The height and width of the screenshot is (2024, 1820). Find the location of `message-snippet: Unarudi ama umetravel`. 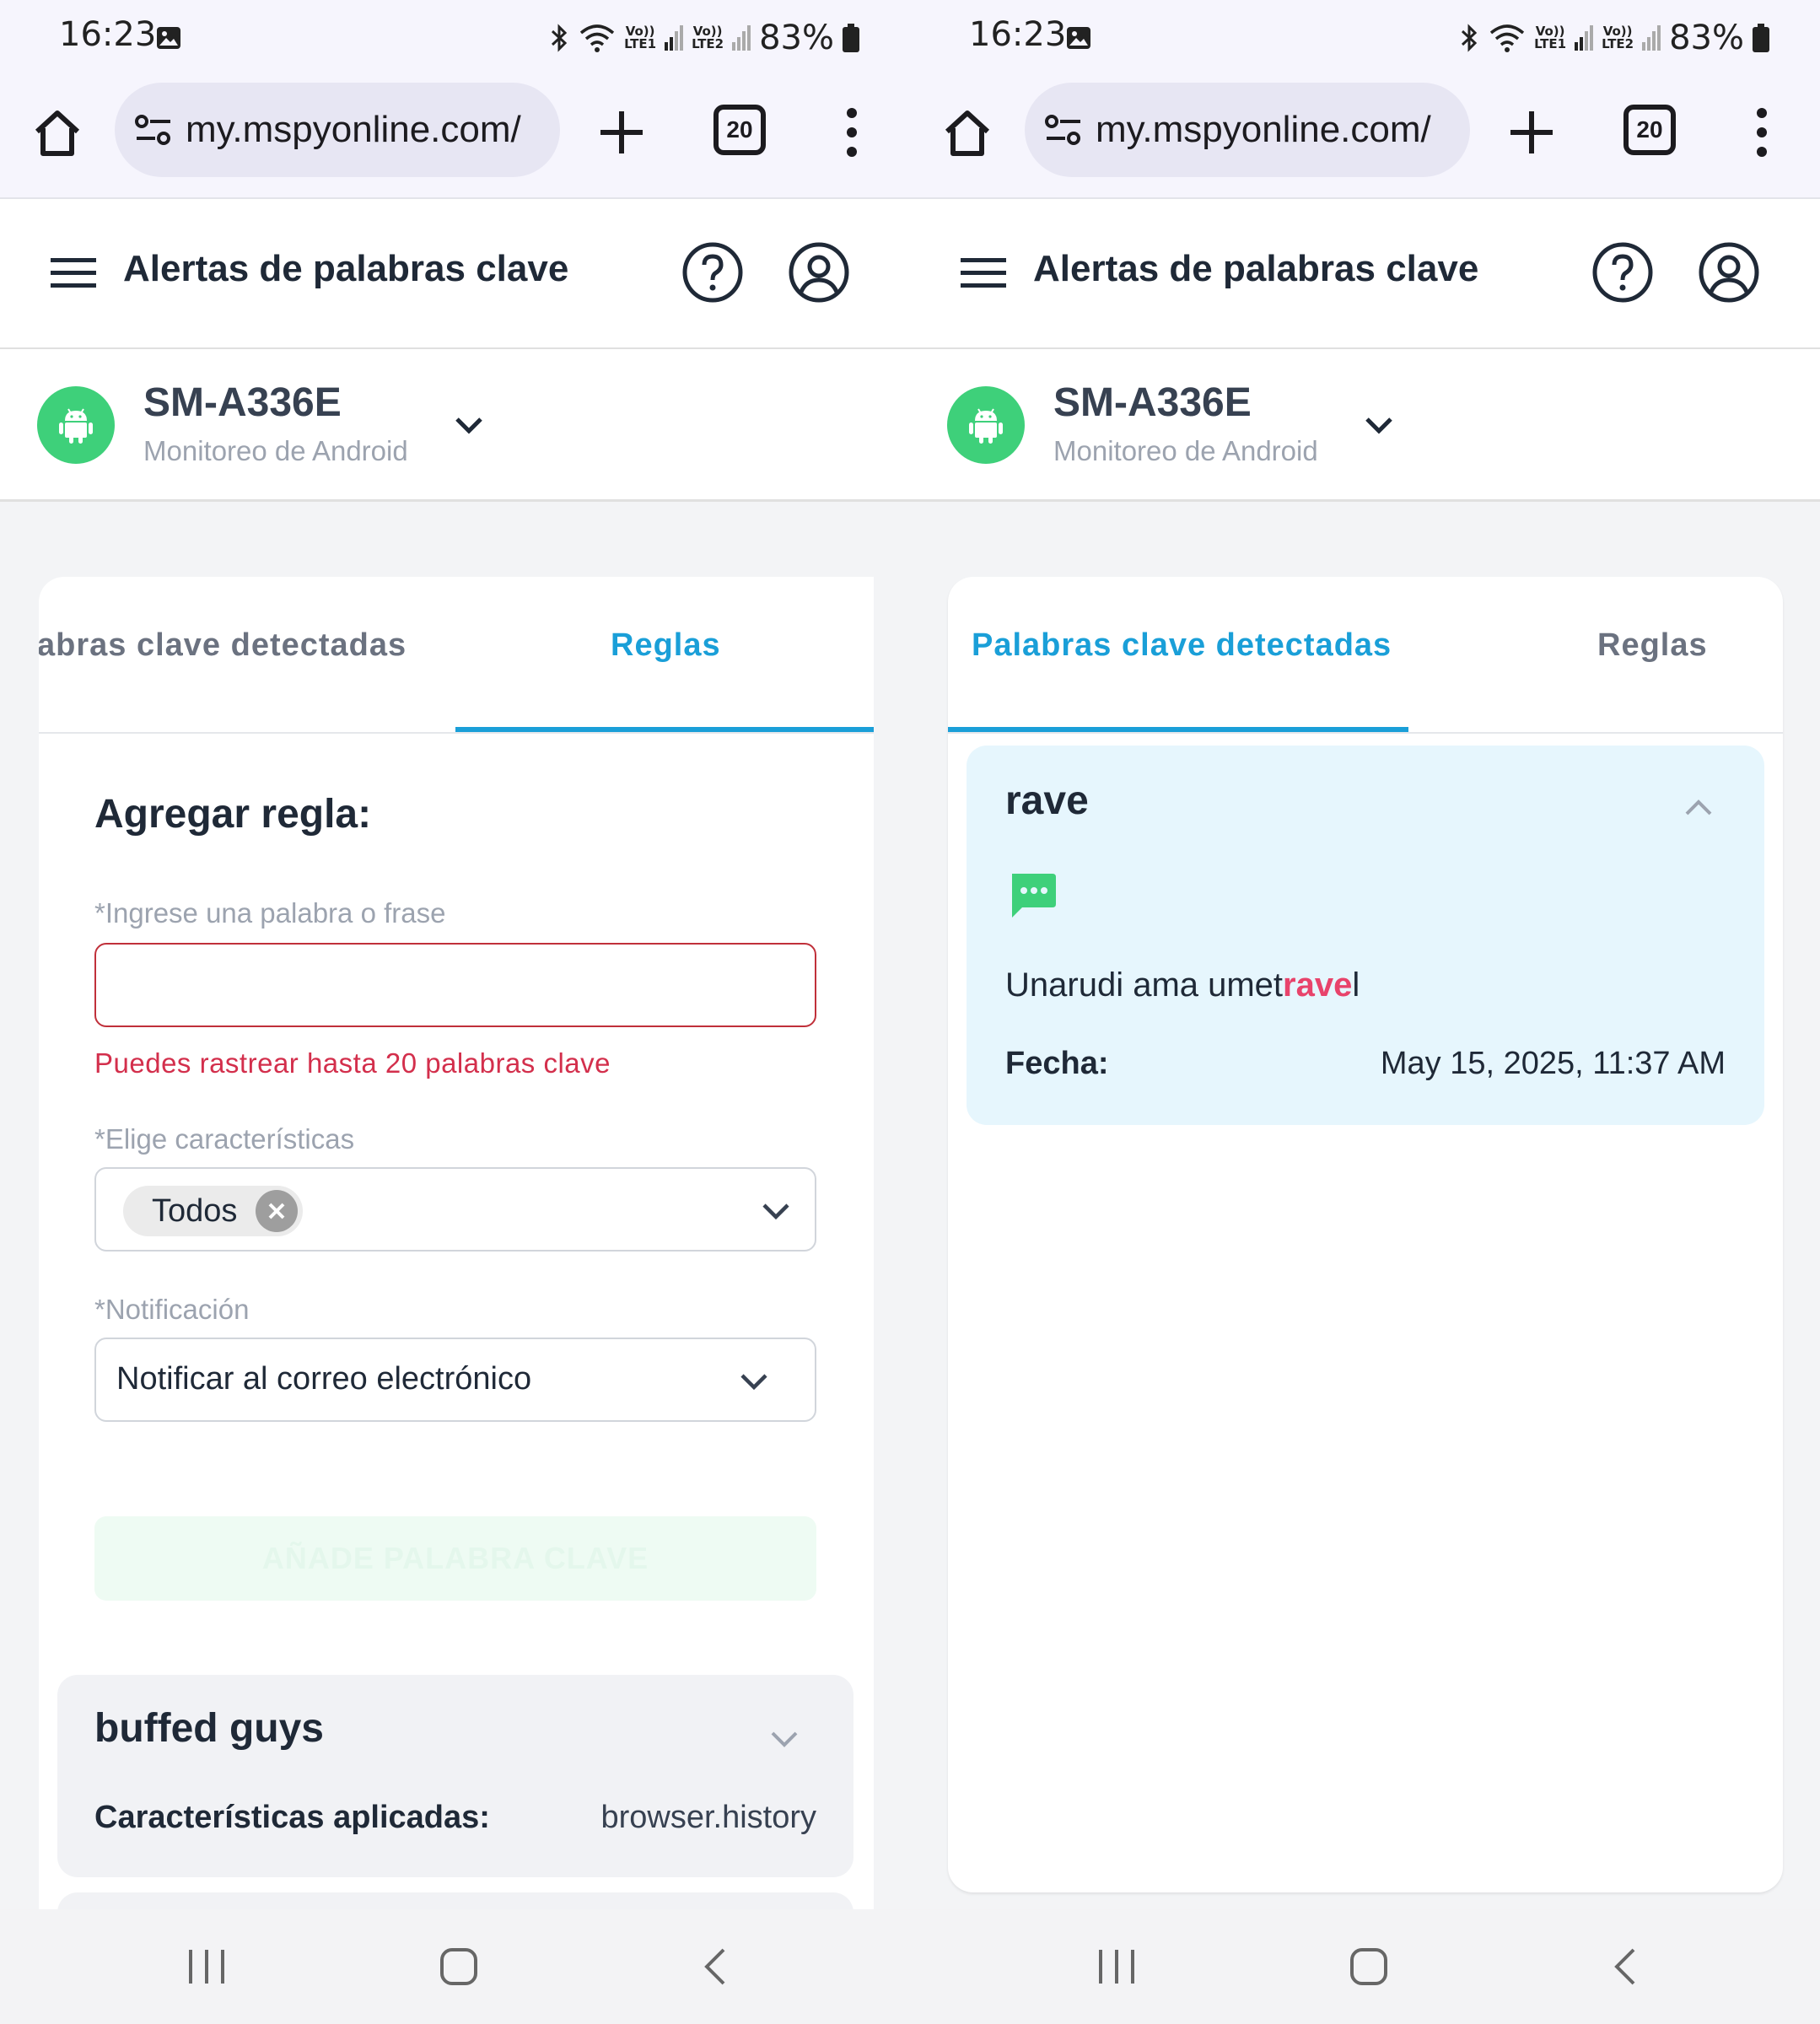

message-snippet: Unarudi ama umetravel is located at coordinates (1182, 985).